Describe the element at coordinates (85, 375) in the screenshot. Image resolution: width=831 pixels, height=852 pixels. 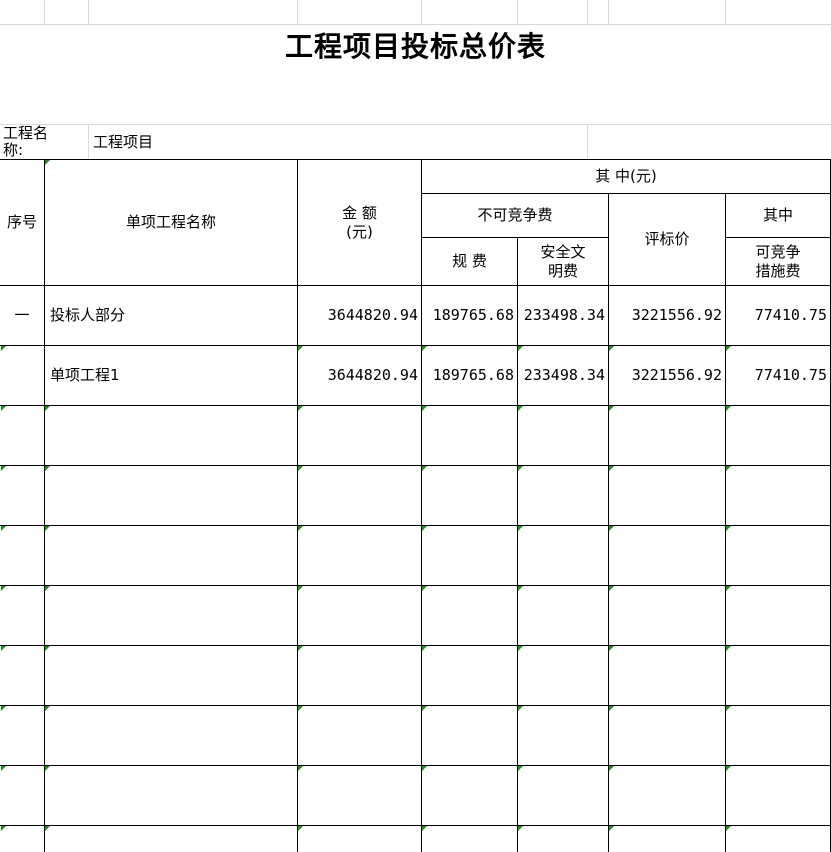
I see `row-name: 单项工程1` at that location.